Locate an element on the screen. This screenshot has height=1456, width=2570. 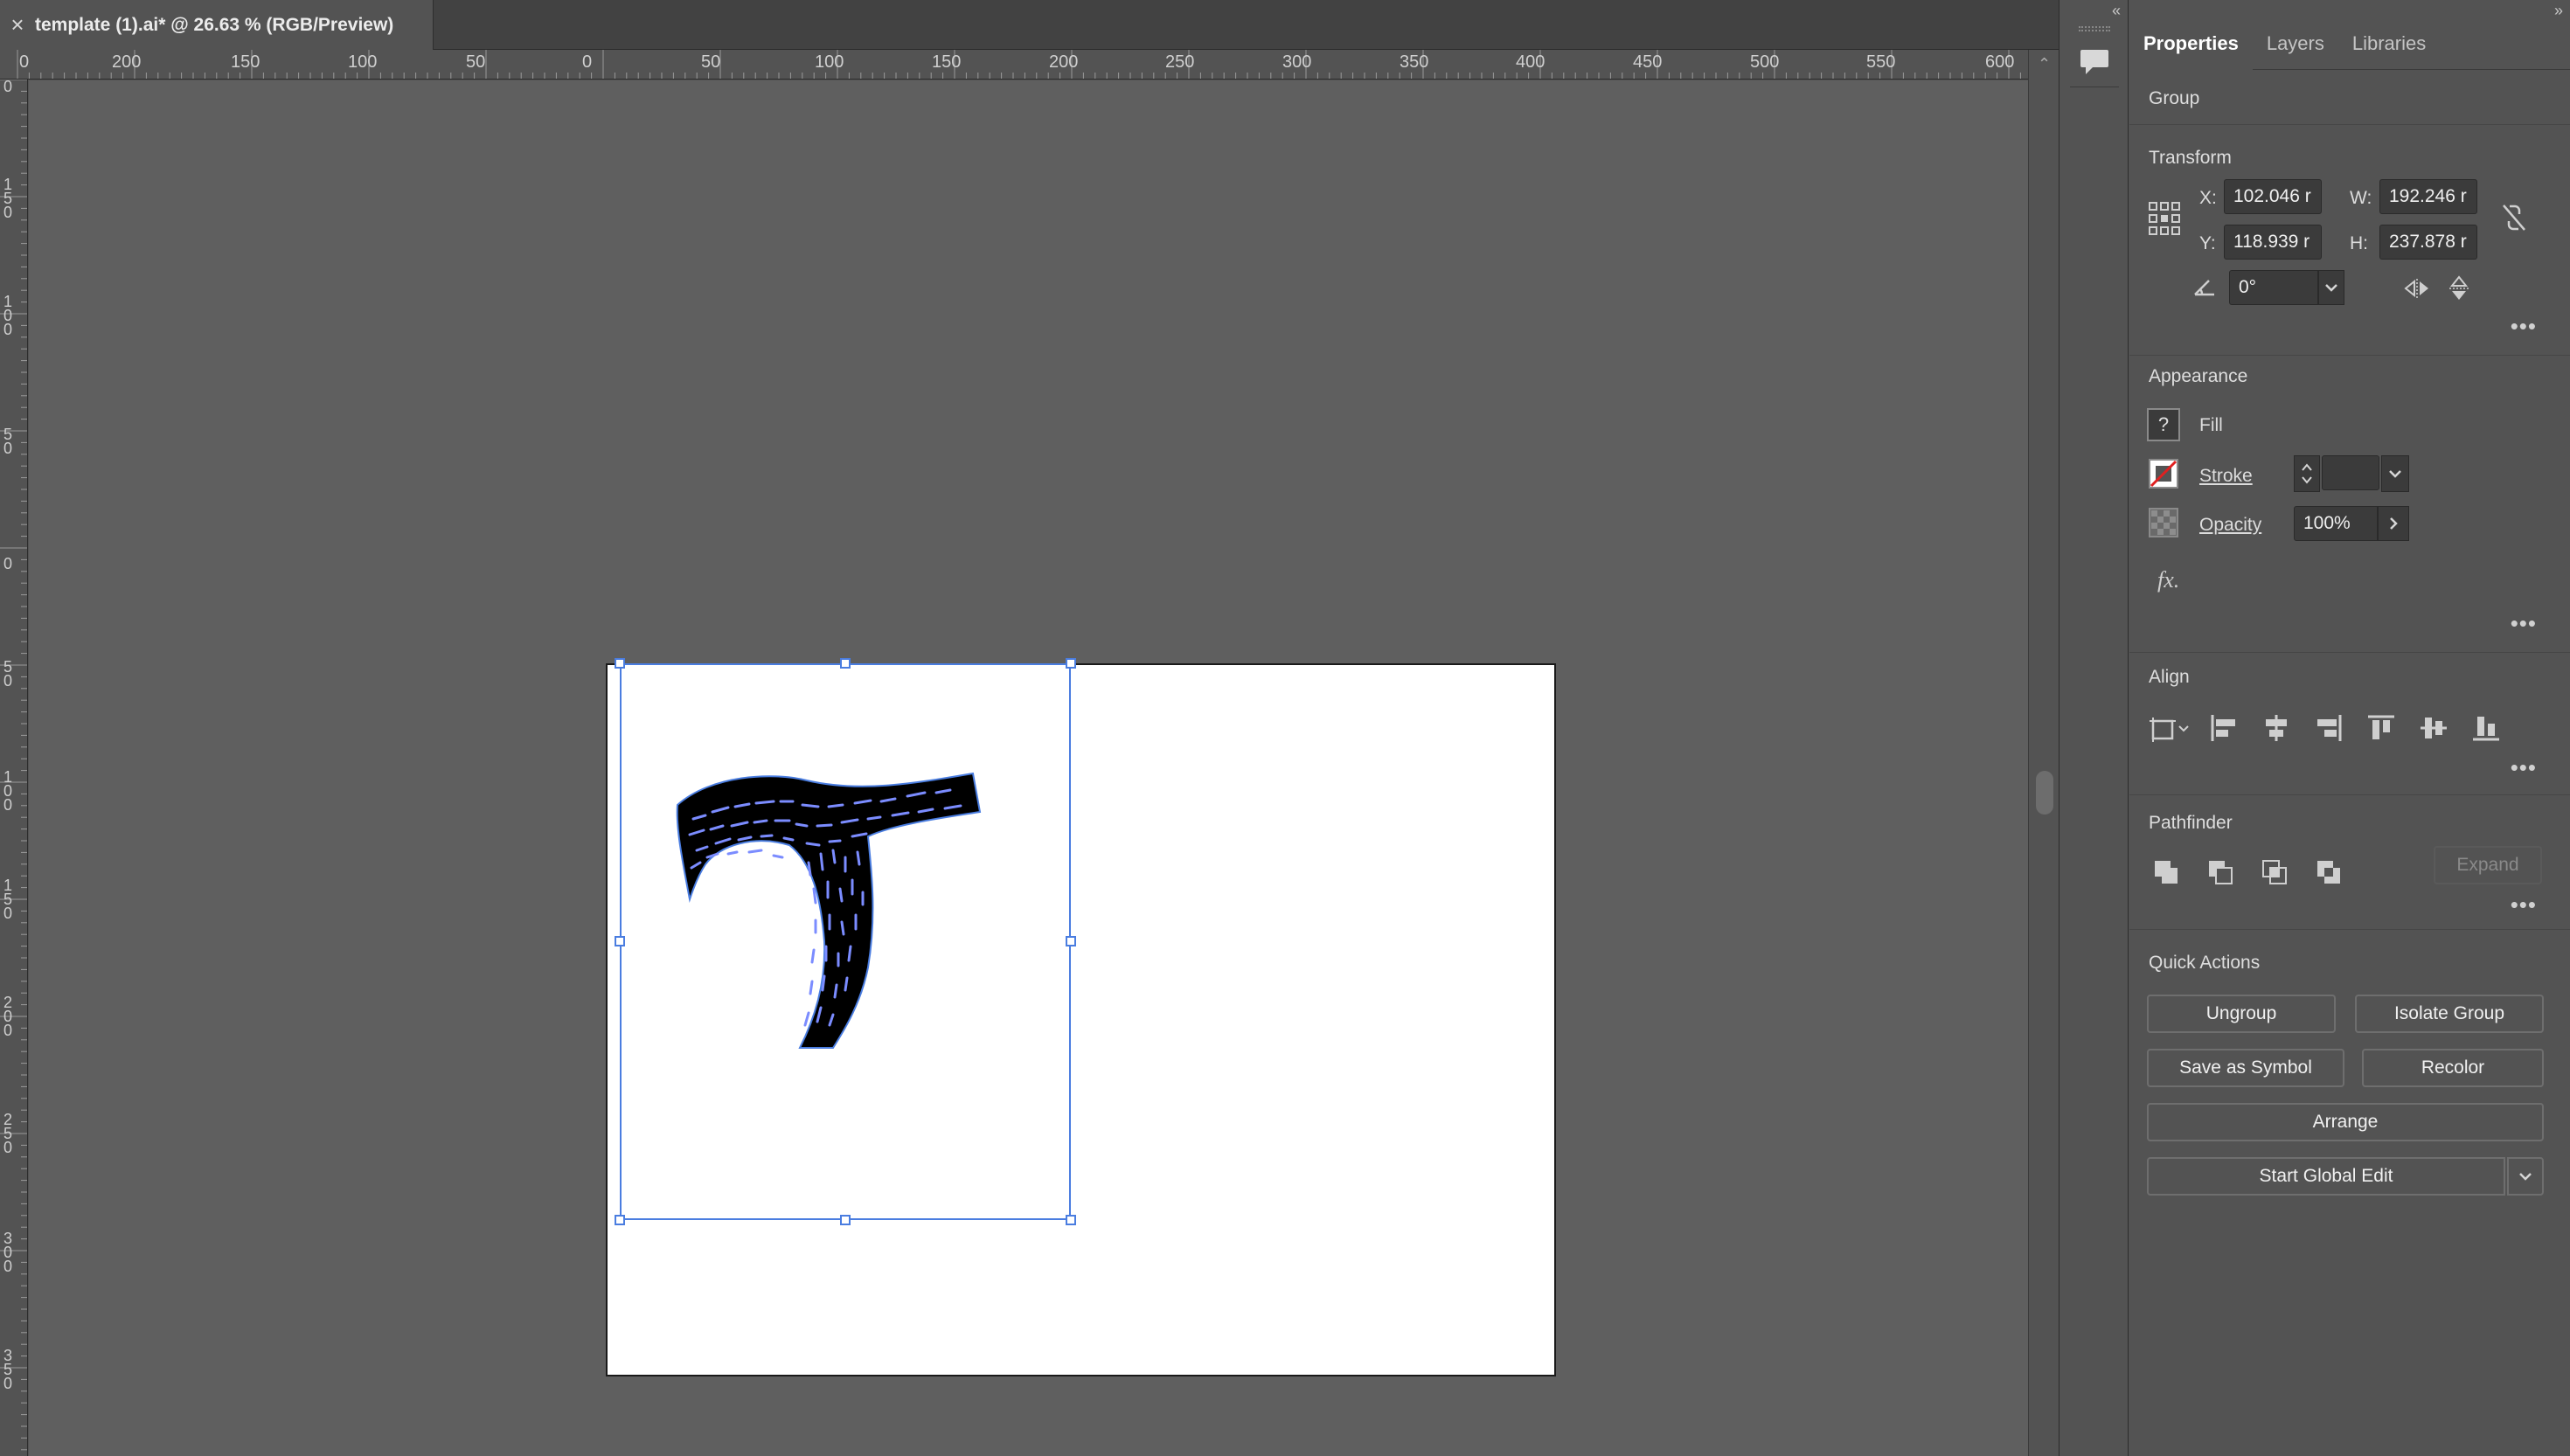
stroke-weight-field is located at coordinates (2350, 472).